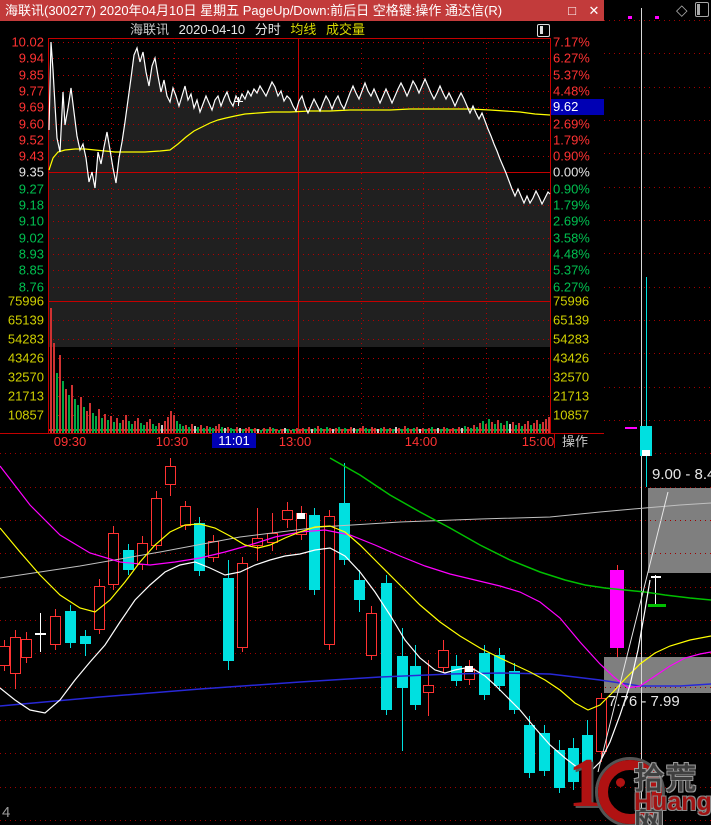 This screenshot has width=711, height=825. Describe the element at coordinates (70, 441) in the screenshot. I see `time-axis-label: 09:30` at that location.